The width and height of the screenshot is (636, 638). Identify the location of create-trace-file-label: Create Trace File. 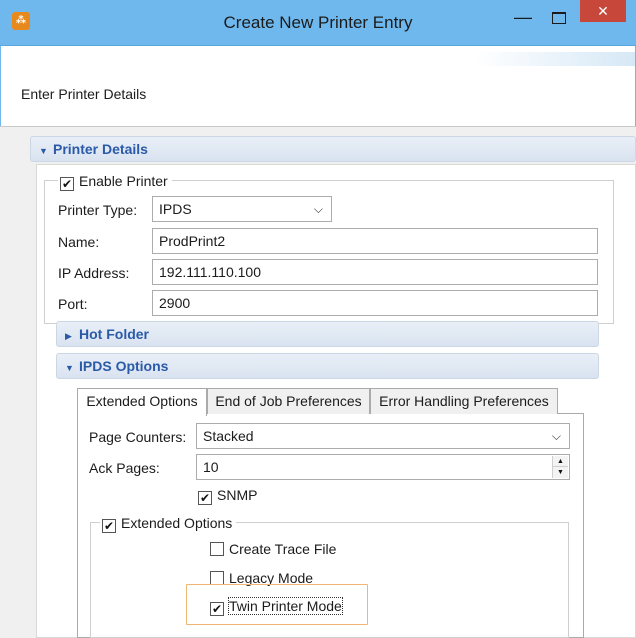
(283, 549).